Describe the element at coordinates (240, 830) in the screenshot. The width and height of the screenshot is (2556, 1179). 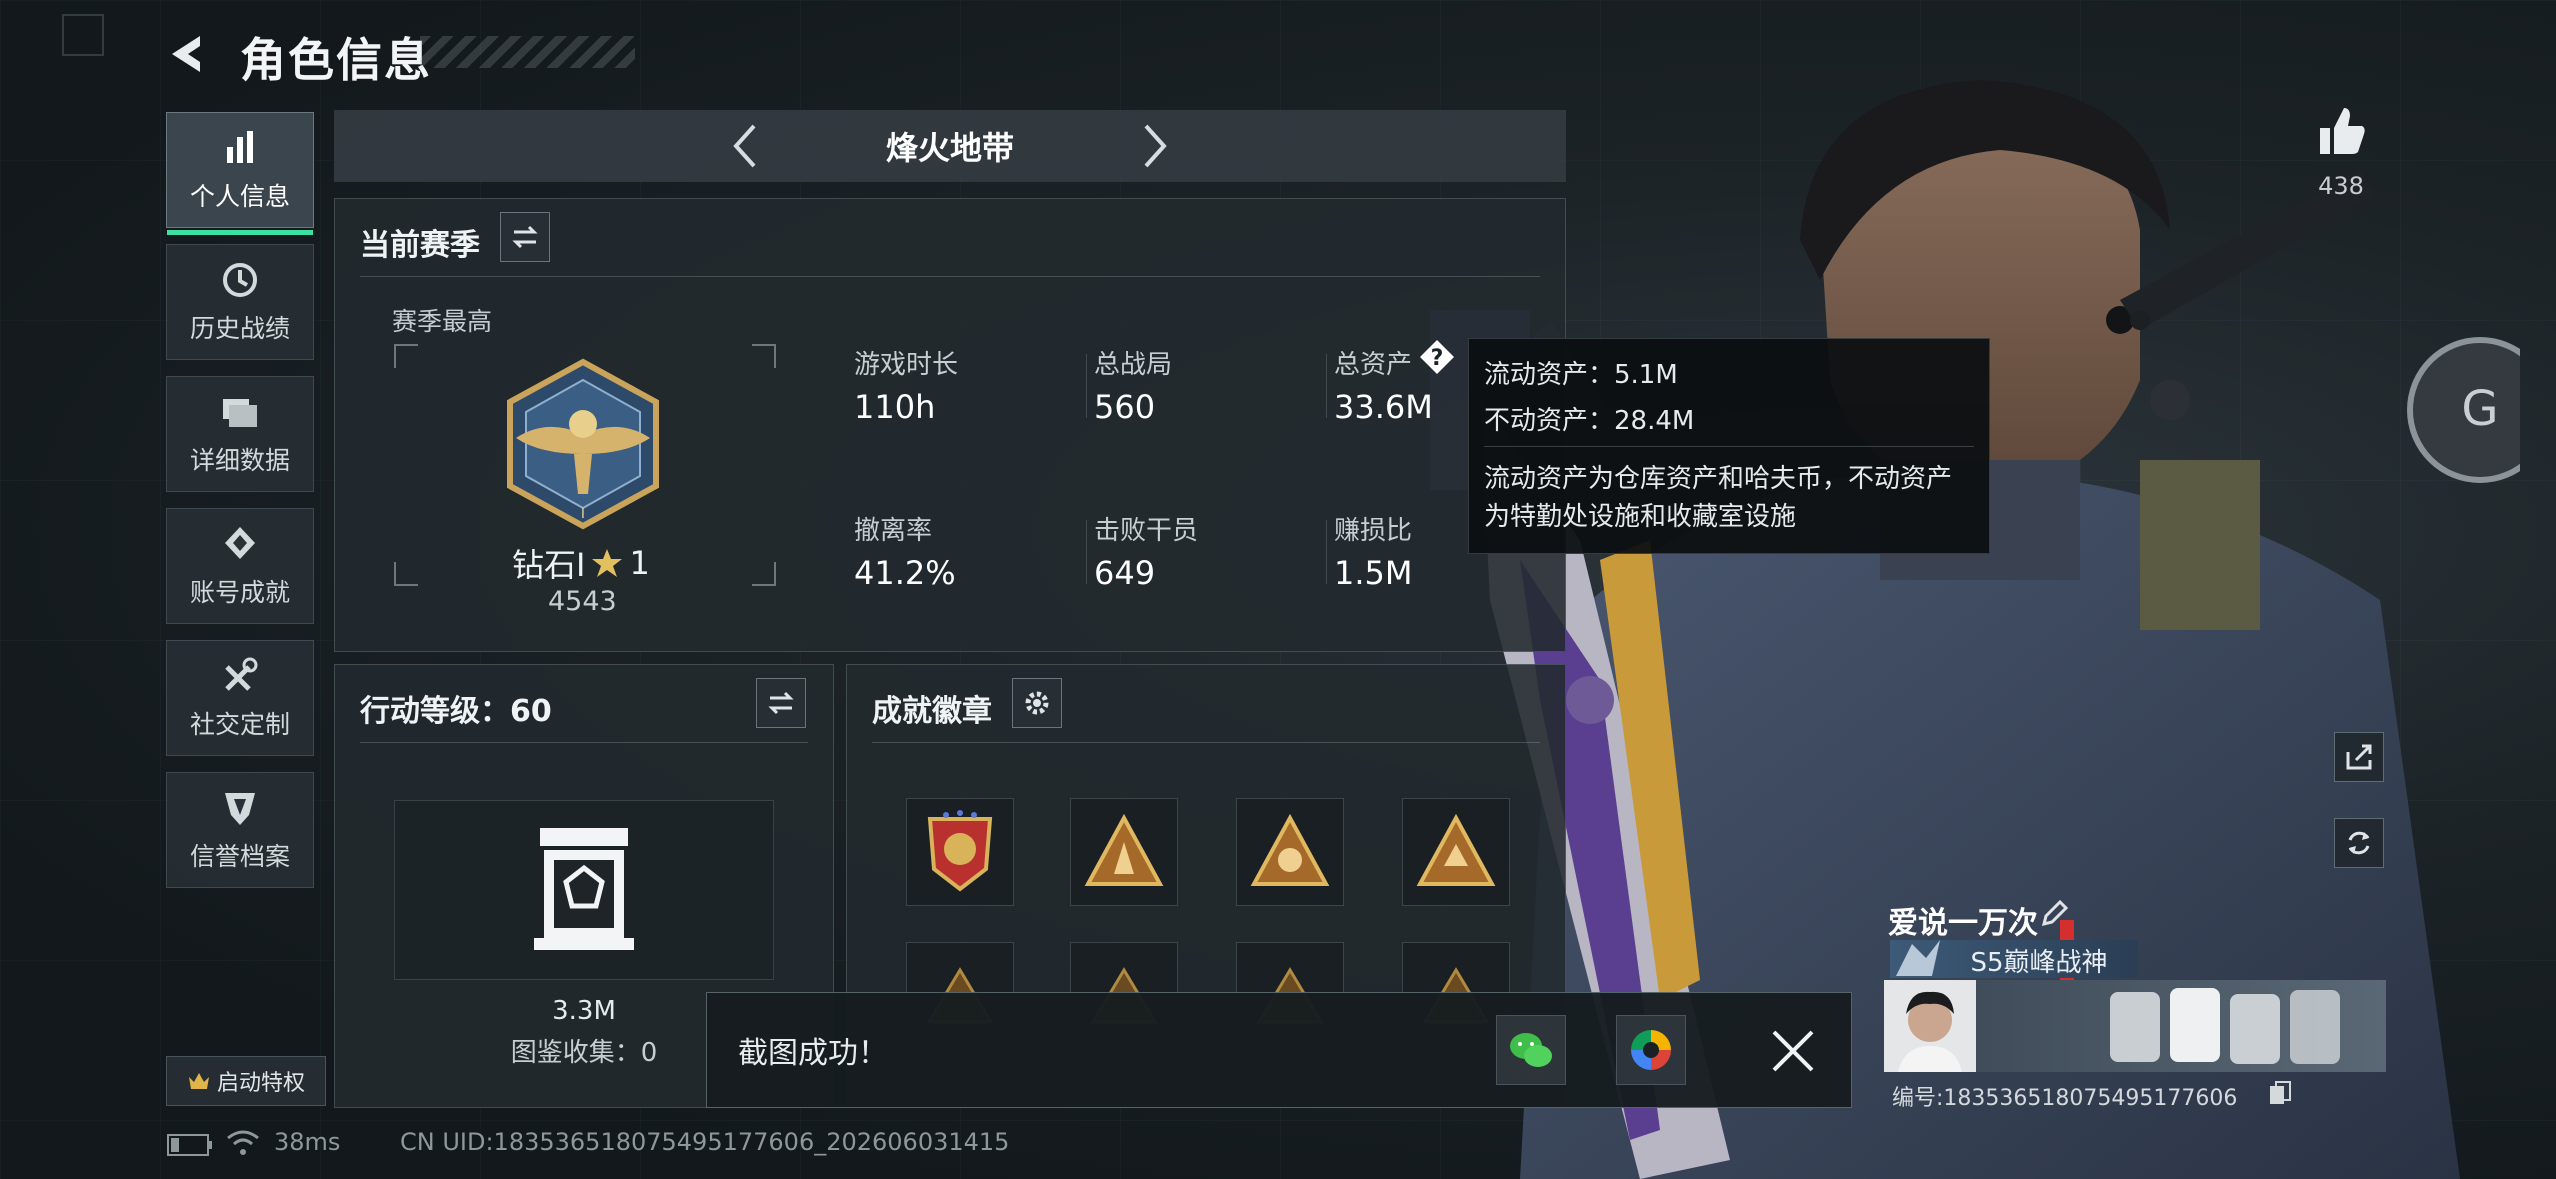
I see `sidebar-item-reputation: 信誉档案` at that location.